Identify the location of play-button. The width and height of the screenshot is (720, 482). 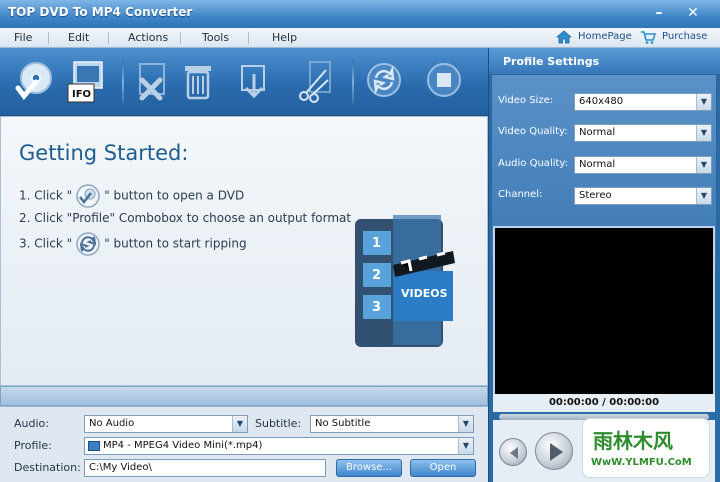
(554, 451).